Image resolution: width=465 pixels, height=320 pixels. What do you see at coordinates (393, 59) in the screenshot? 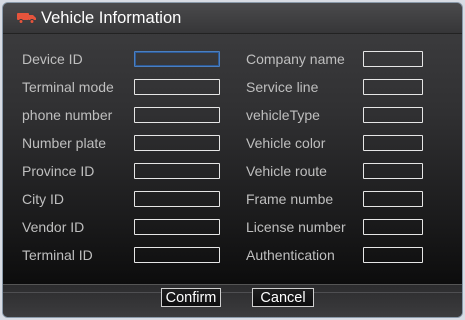
I see `company-name-input` at bounding box center [393, 59].